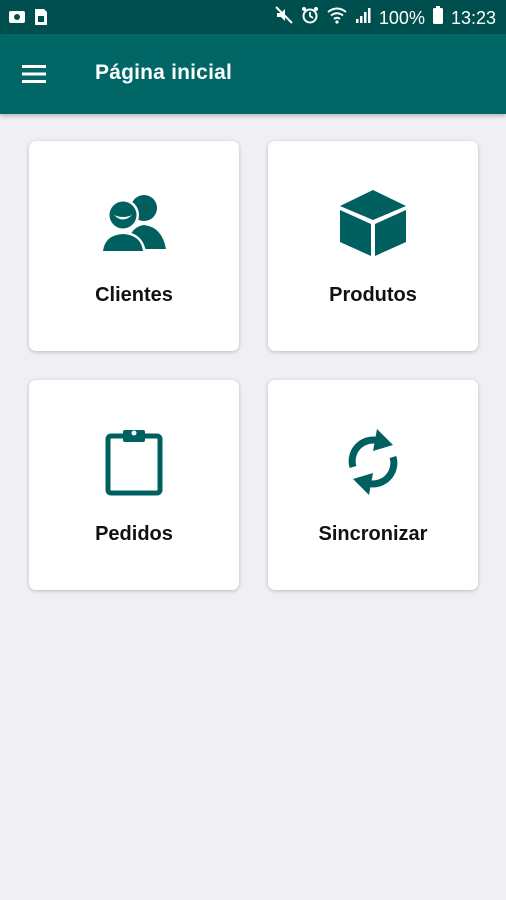  What do you see at coordinates (473, 17) in the screenshot?
I see `clock: 13:23` at bounding box center [473, 17].